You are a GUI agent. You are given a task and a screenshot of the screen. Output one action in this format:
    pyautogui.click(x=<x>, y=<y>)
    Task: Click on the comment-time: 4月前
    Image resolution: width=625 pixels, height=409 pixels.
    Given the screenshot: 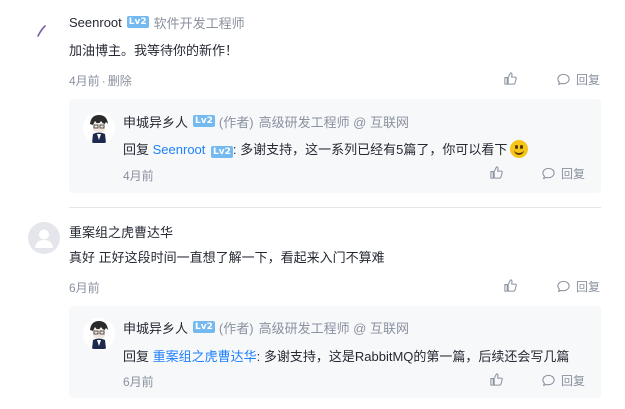 What is the action you would take?
    pyautogui.click(x=84, y=81)
    